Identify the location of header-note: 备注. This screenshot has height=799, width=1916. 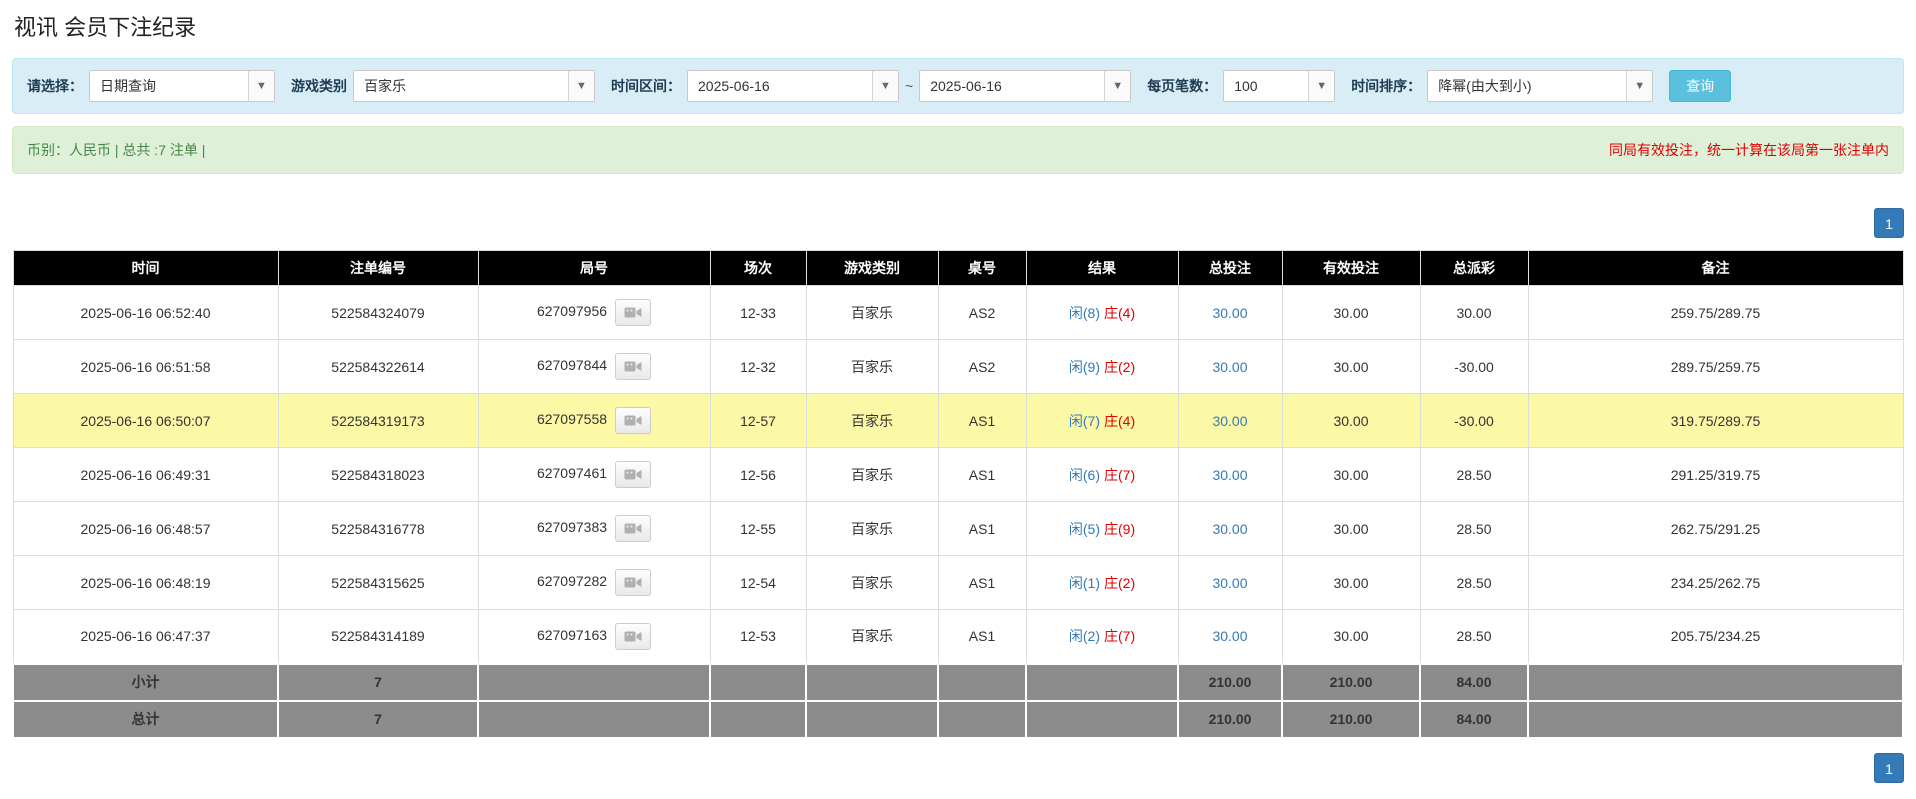
(1715, 268).